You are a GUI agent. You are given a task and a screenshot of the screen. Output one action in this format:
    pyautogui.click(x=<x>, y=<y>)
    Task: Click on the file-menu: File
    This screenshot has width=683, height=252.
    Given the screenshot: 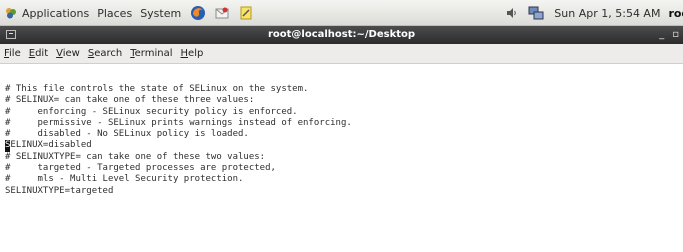 What is the action you would take?
    pyautogui.click(x=12, y=53)
    